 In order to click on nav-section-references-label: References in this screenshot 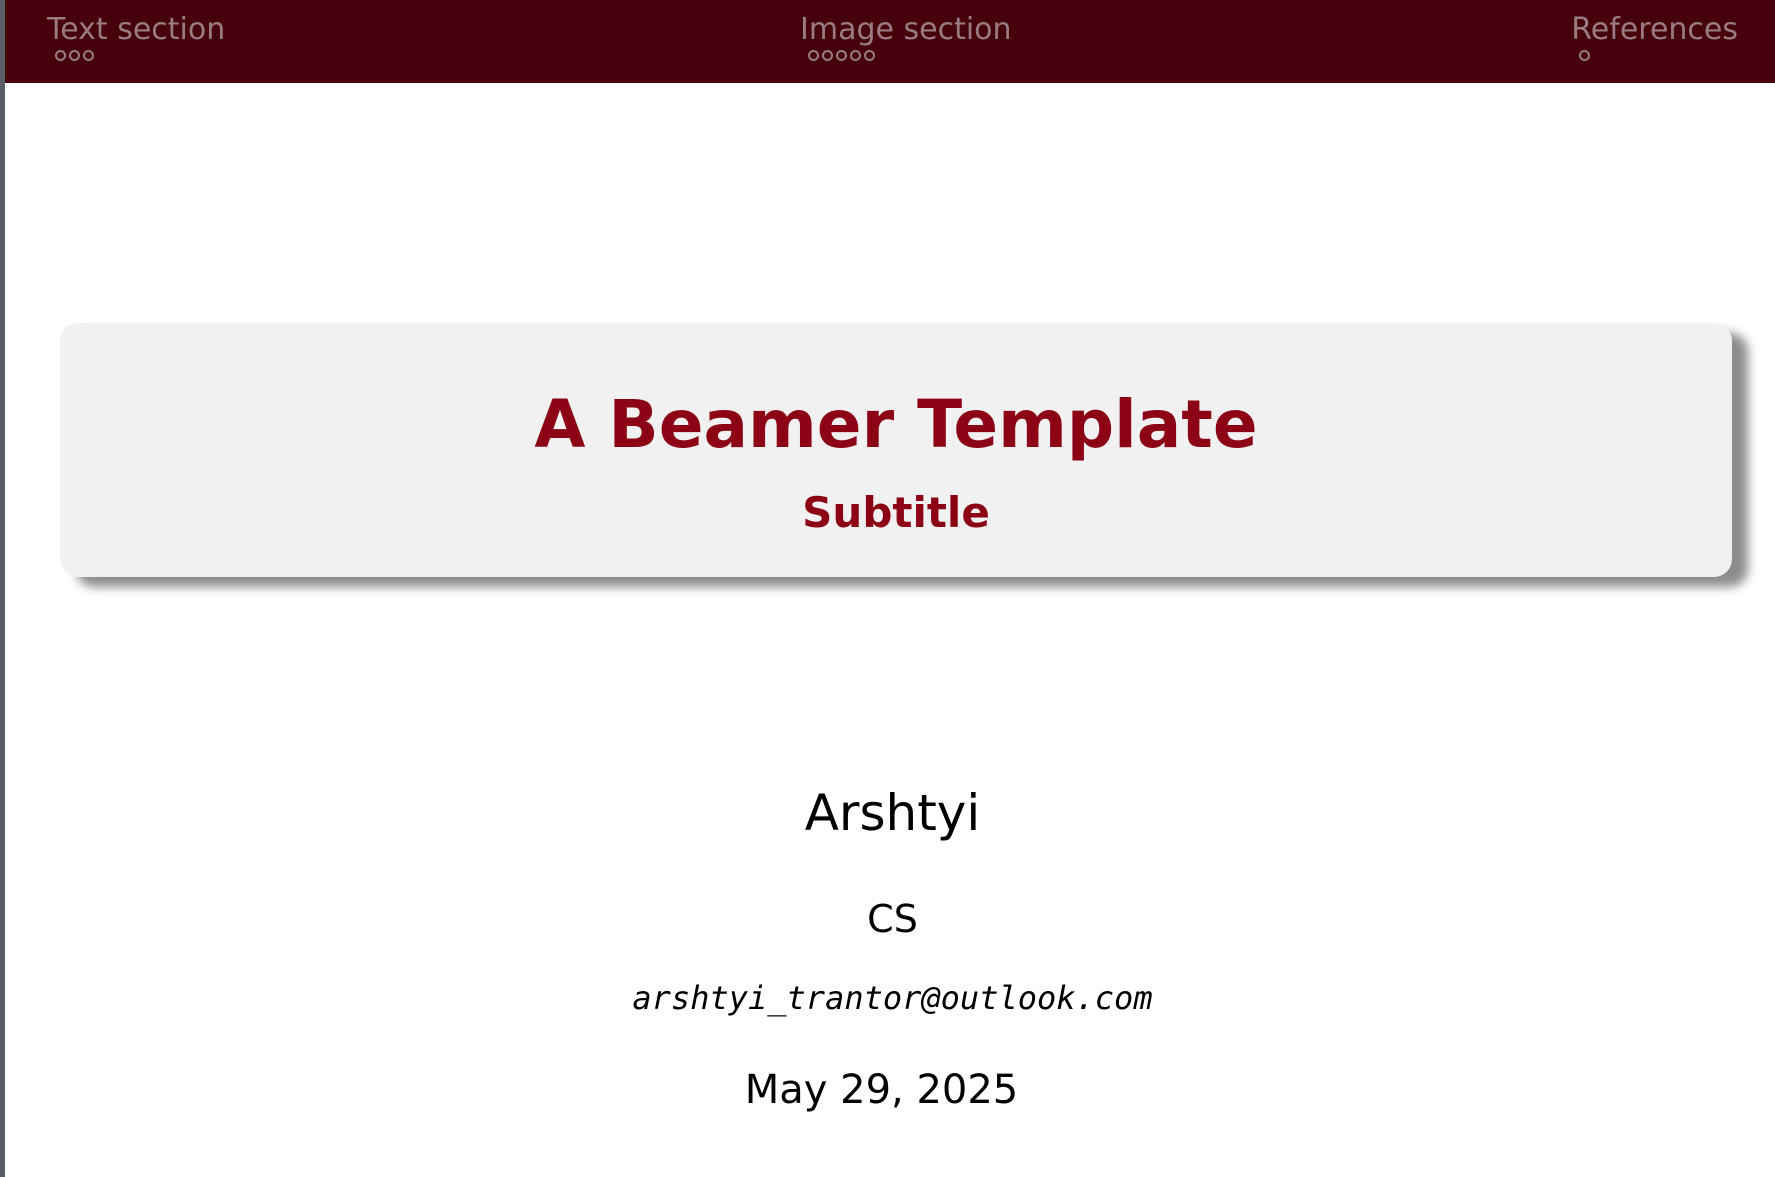, I will do `click(1654, 29)`.